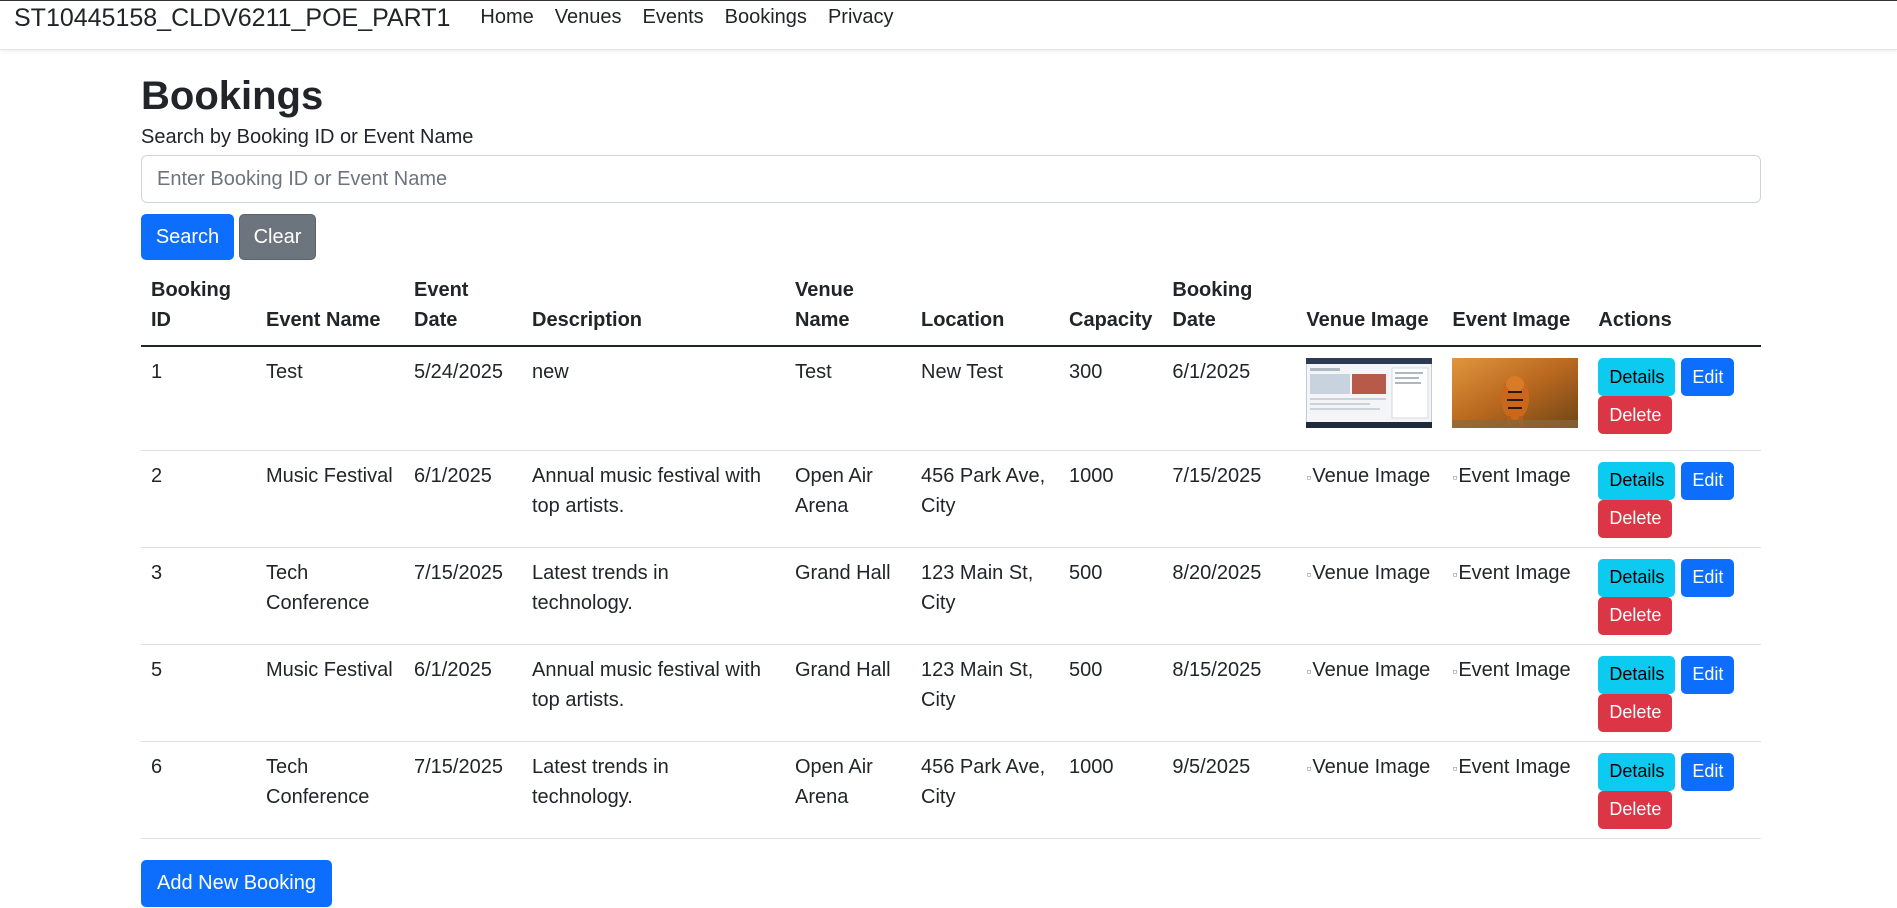  Describe the element at coordinates (653, 693) in the screenshot. I see `cell-description: Annual music festival with top artists.` at that location.